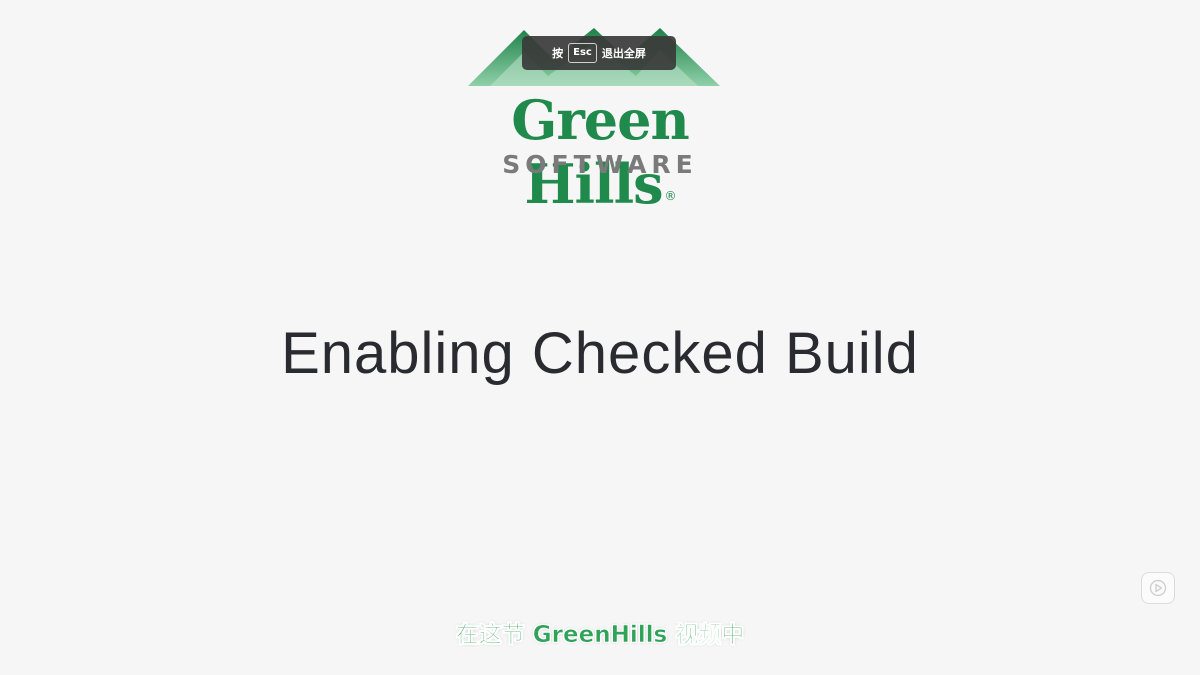 The height and width of the screenshot is (675, 1200). What do you see at coordinates (600, 353) in the screenshot?
I see `slide-title: Enabling Checked Build` at bounding box center [600, 353].